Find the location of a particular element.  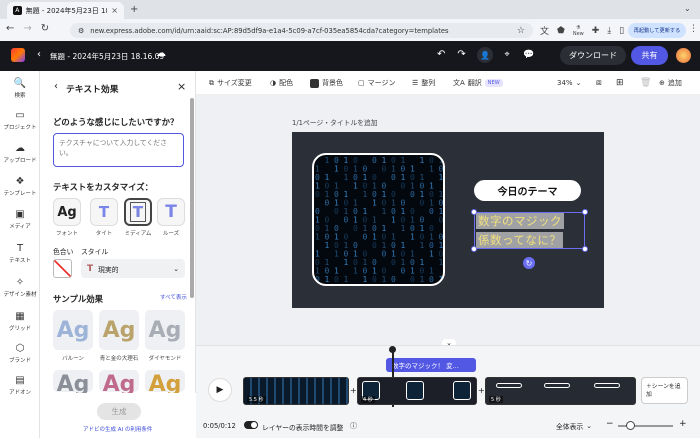

tab-close-icon: × is located at coordinates (114, 10).